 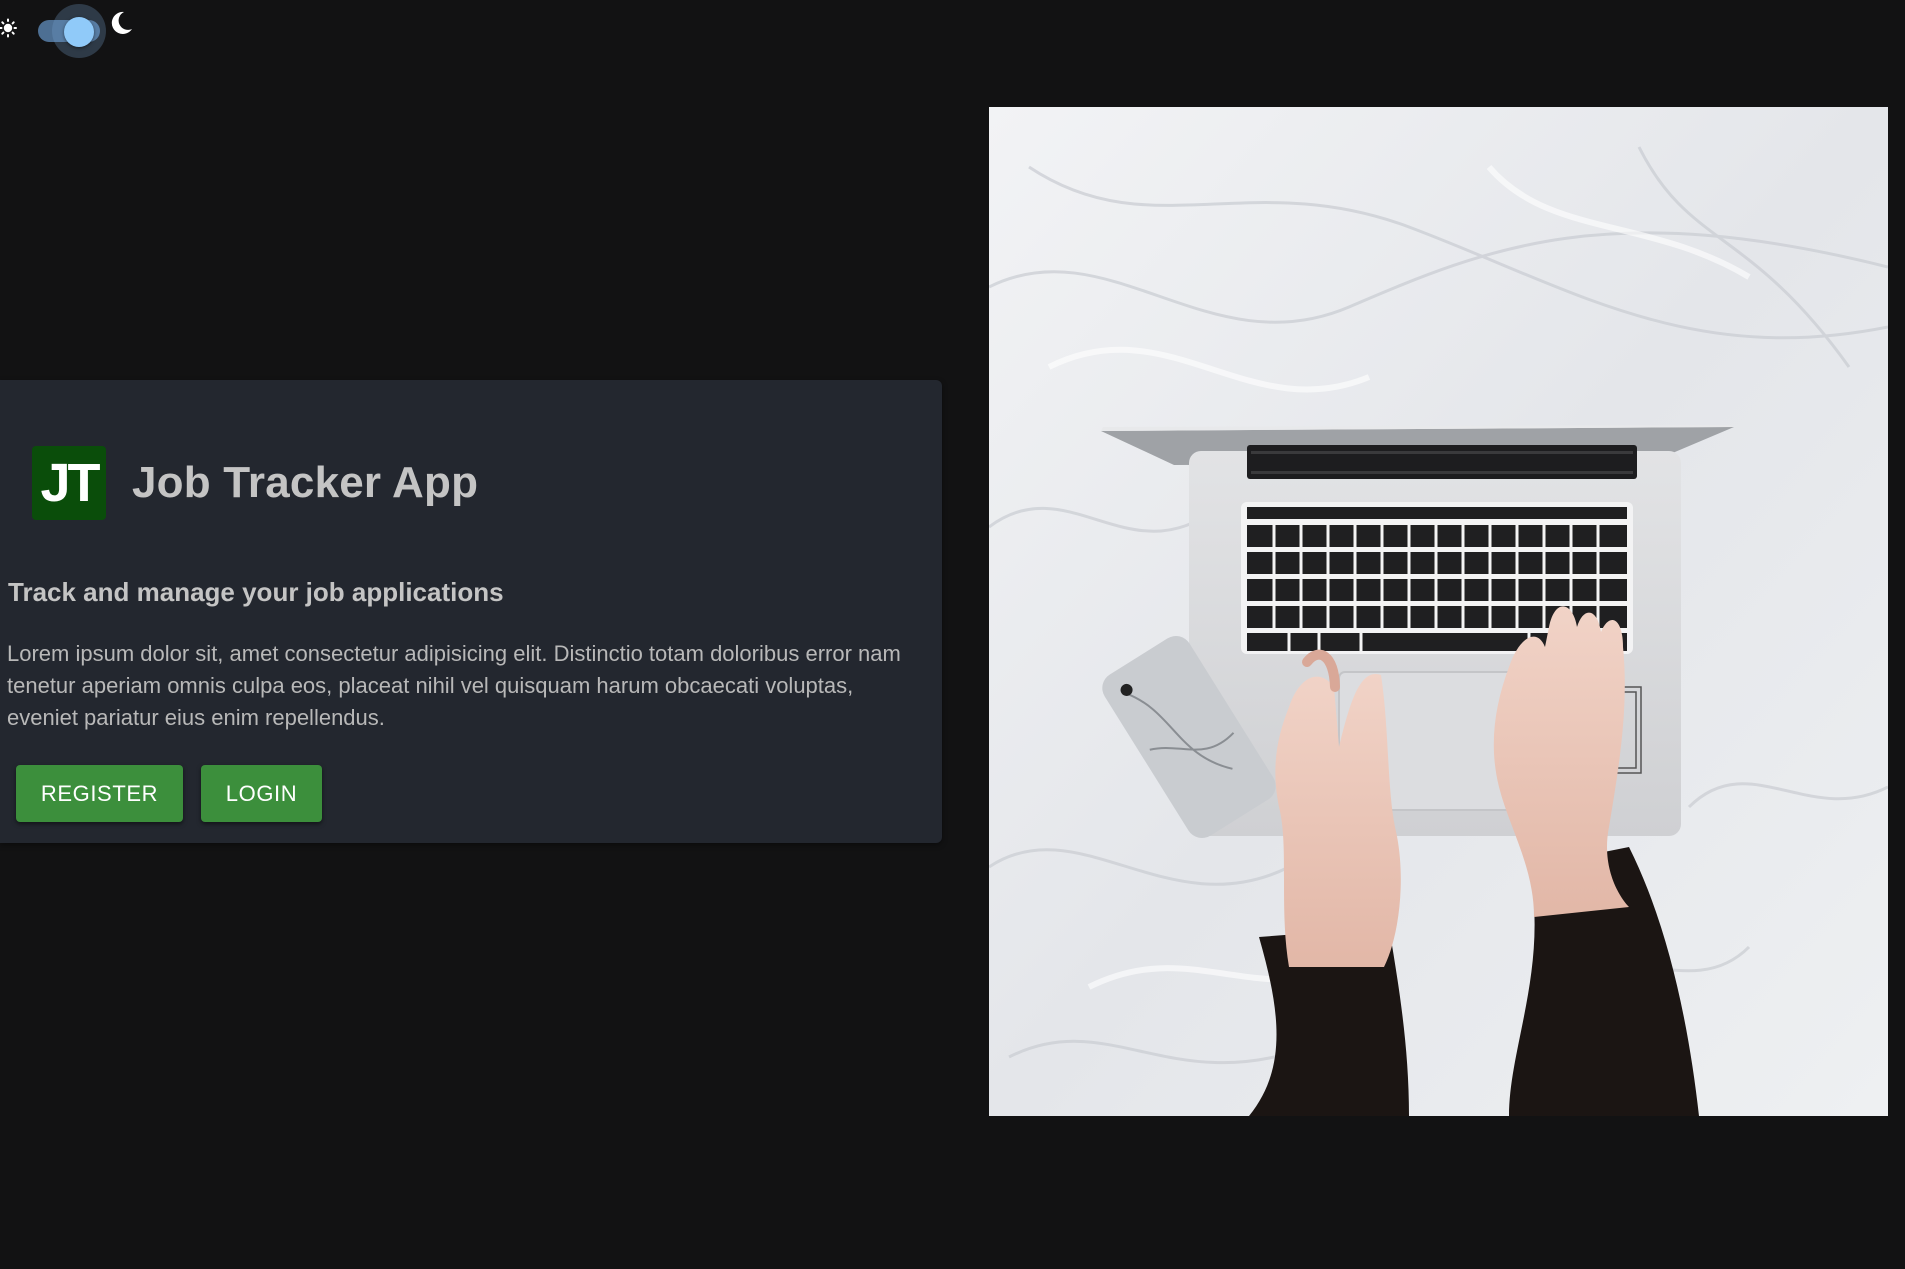 What do you see at coordinates (8, 28) in the screenshot?
I see `sun-icon` at bounding box center [8, 28].